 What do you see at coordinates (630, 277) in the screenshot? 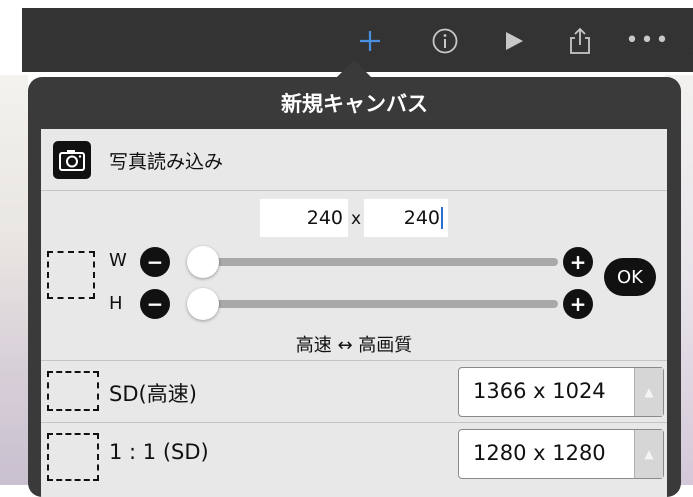
I see `ok-button: OK` at bounding box center [630, 277].